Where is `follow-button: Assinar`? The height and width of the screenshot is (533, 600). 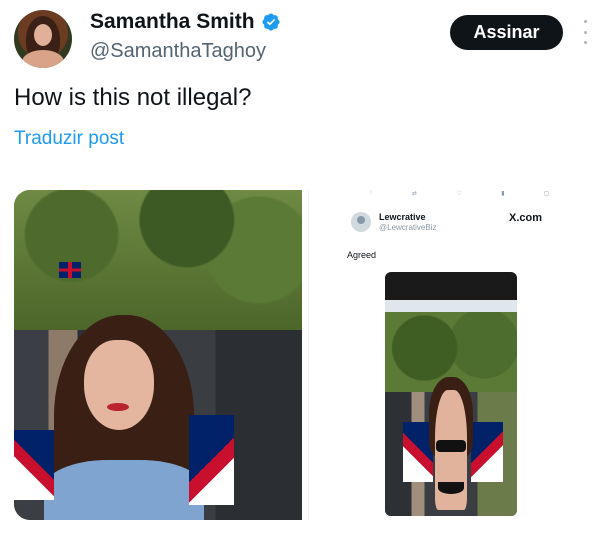
follow-button: Assinar is located at coordinates (506, 32).